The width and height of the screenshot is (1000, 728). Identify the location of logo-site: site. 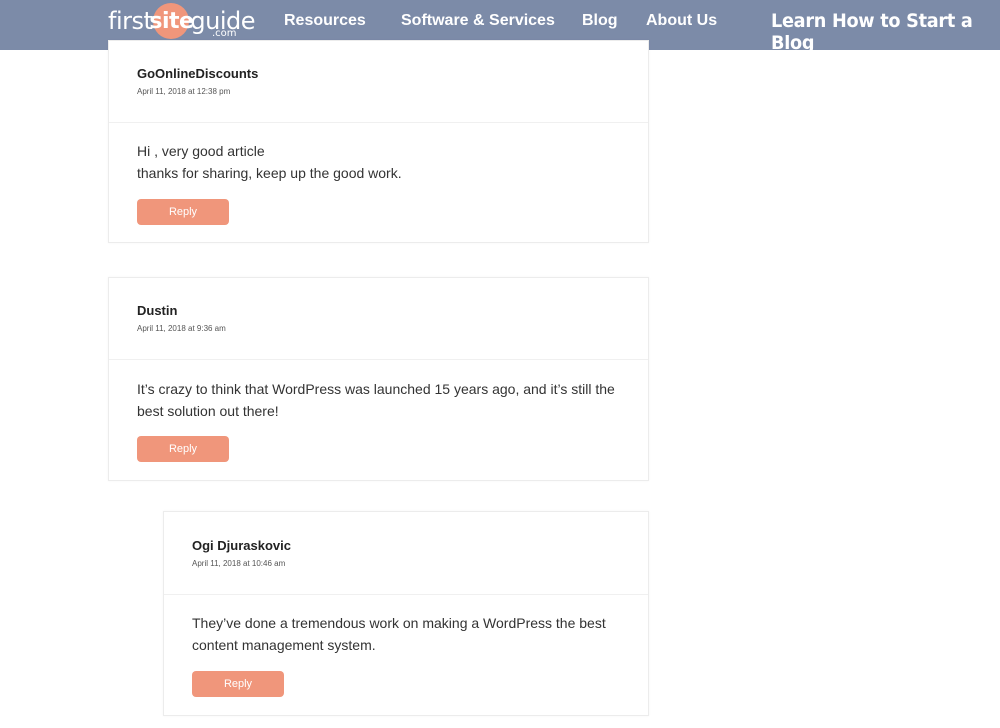
(171, 21).